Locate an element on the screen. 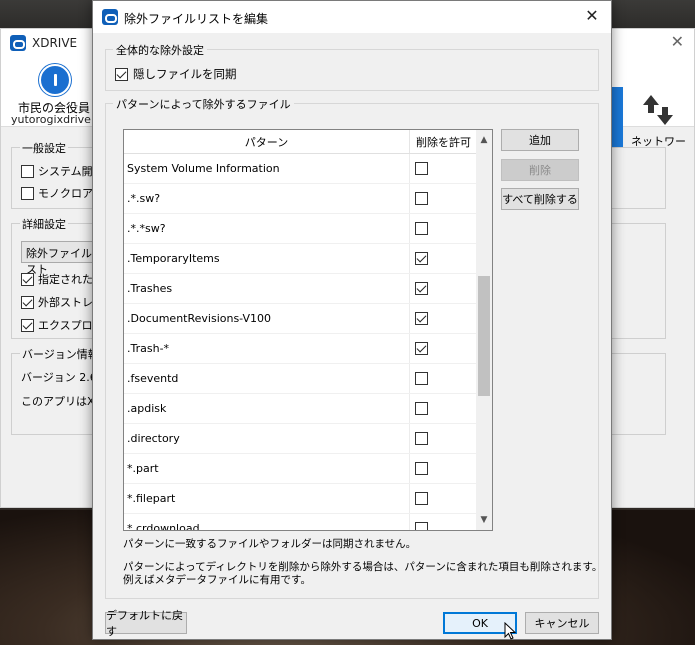 The image size is (695, 645). pattern-exclude-label: パターンによって除外するファイル is located at coordinates (203, 104).